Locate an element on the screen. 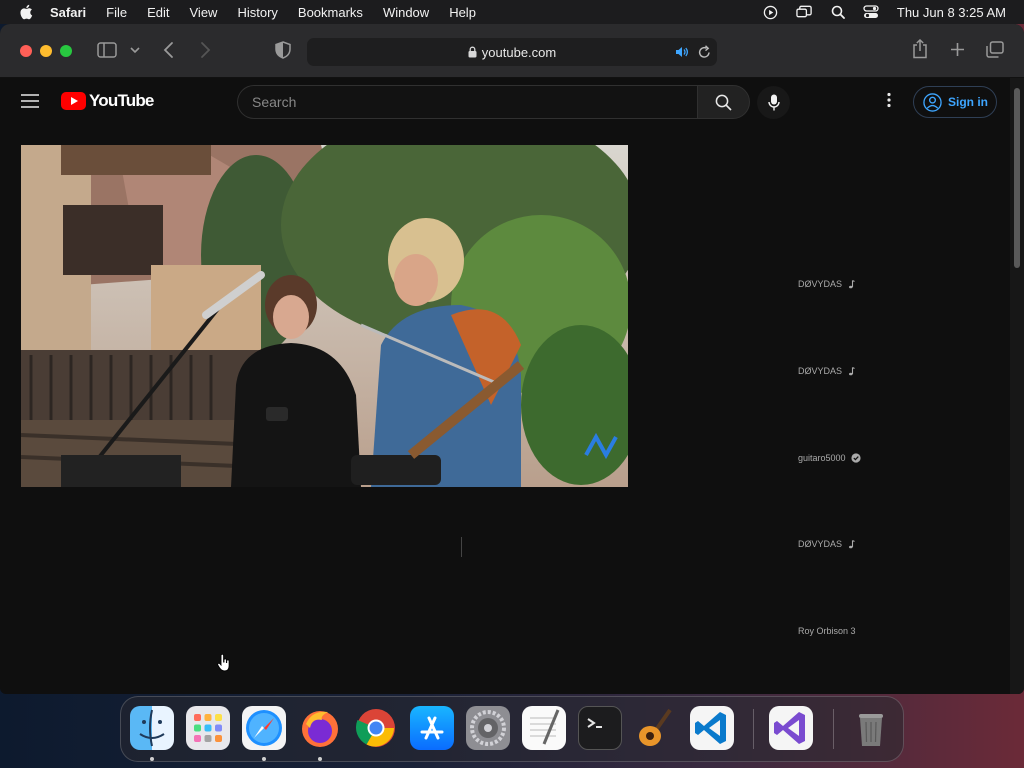 Image resolution: width=1024 pixels, height=768 pixels. share-icon is located at coordinates (920, 49).